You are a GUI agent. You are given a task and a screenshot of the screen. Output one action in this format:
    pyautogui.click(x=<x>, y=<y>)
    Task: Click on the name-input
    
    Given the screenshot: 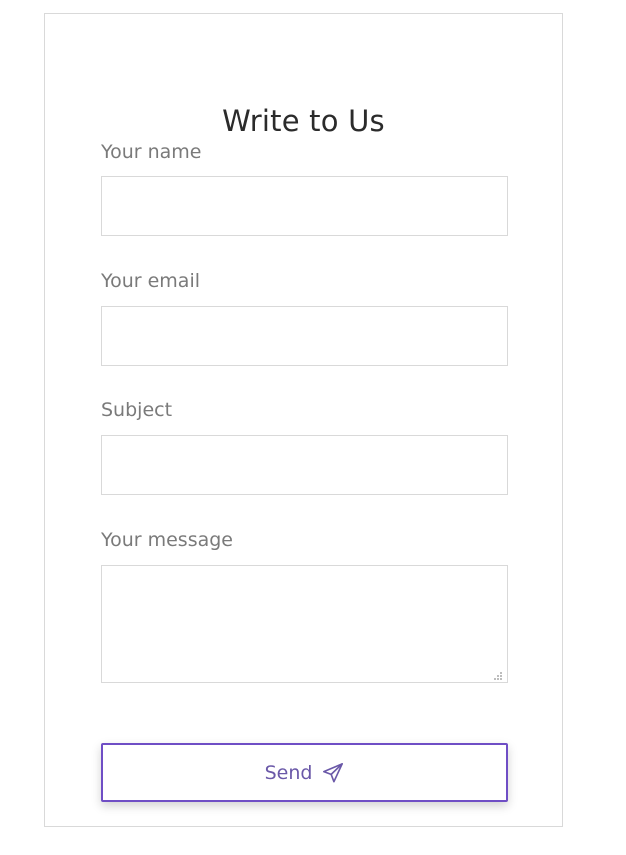 What is the action you would take?
    pyautogui.click(x=304, y=206)
    